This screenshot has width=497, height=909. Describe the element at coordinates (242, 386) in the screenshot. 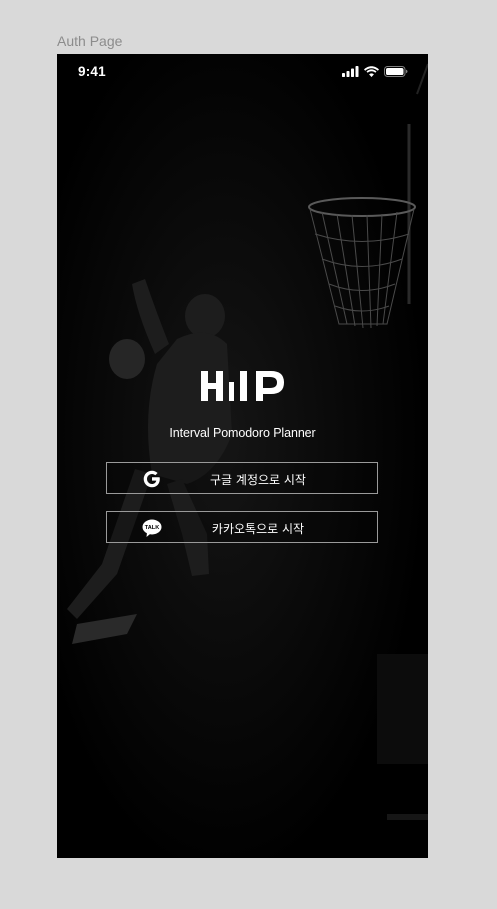

I see `app-logo` at that location.